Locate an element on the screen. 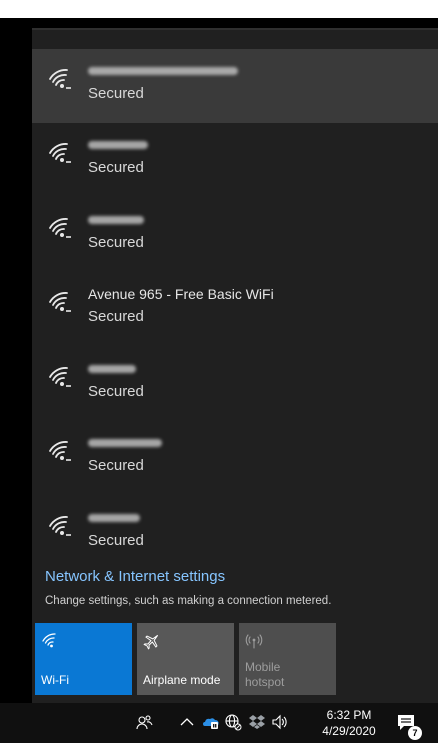 The height and width of the screenshot is (743, 438). airplane-tile-label: Airplane mode is located at coordinates (182, 680).